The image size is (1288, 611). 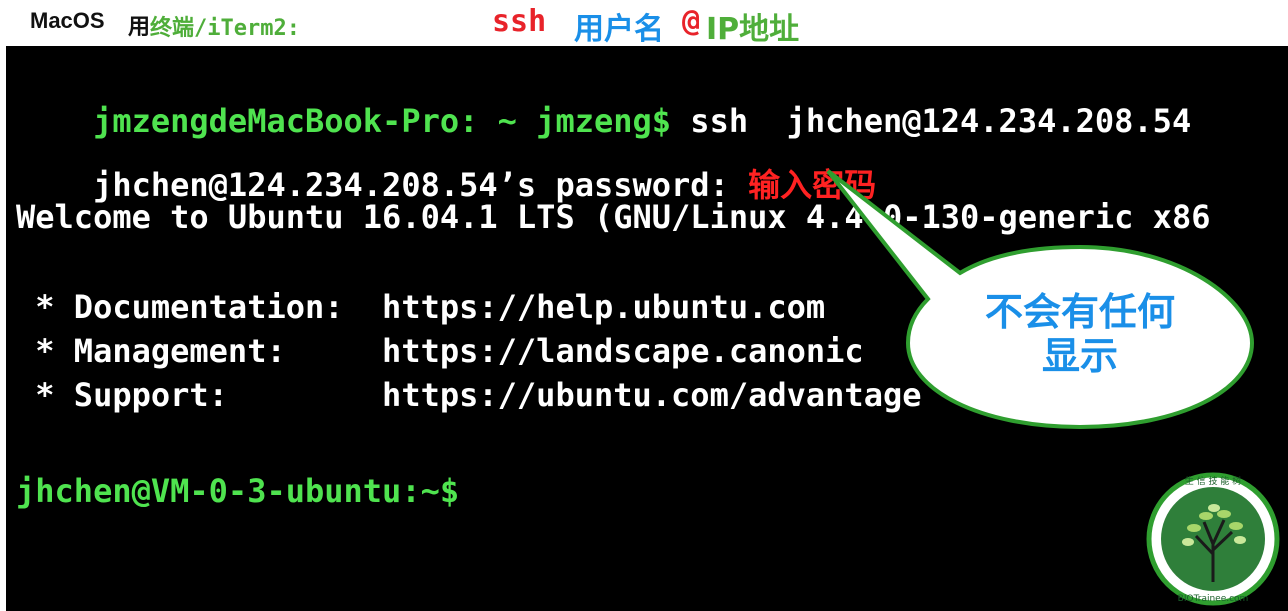 What do you see at coordinates (139, 27) in the screenshot?
I see `caption-use: 用` at bounding box center [139, 27].